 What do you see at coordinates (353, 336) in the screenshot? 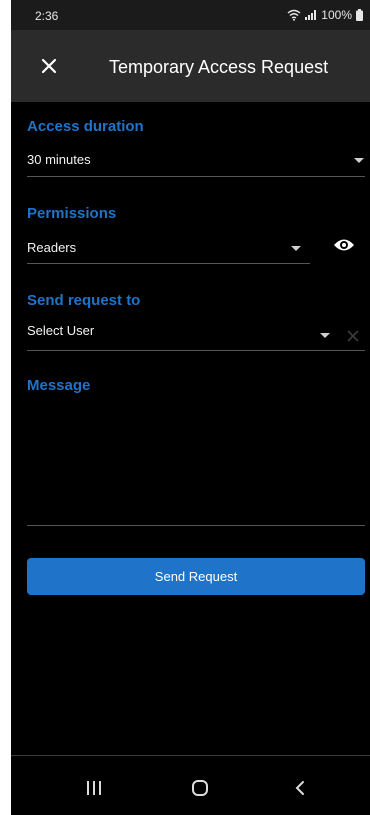
I see `clear-icon` at bounding box center [353, 336].